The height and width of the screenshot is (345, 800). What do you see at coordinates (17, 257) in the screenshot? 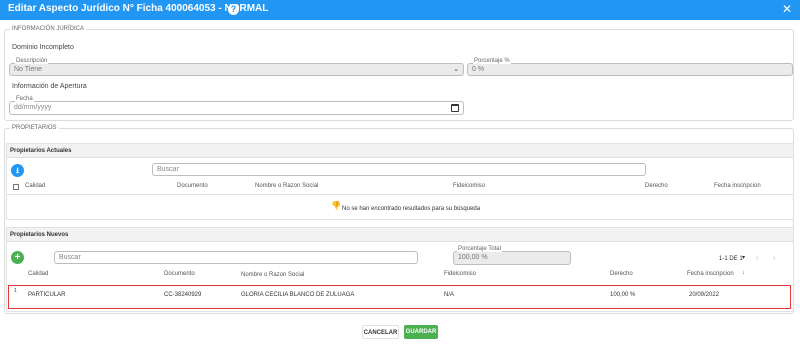
I see `add-owner-button: +` at bounding box center [17, 257].